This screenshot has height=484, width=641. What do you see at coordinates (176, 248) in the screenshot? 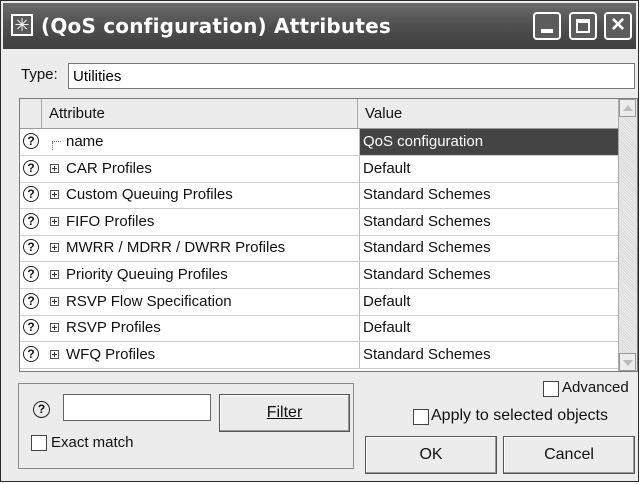
I see `attribute-name: MWRR / MDRR / DWRR Profiles` at bounding box center [176, 248].